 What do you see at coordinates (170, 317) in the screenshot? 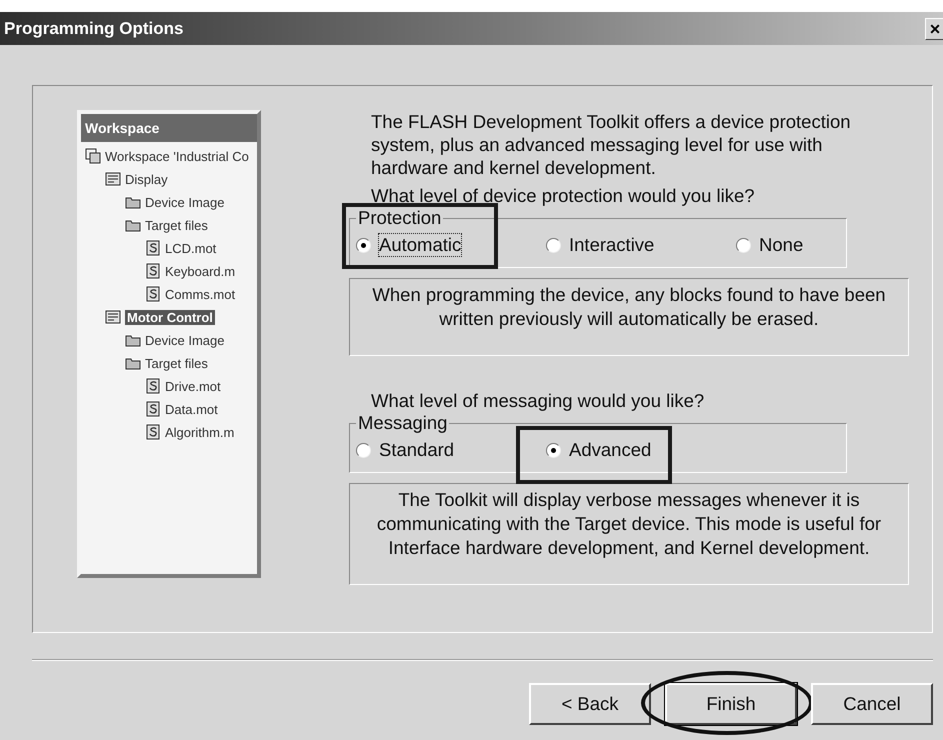
I see `tree-item: Motor Control` at bounding box center [170, 317].